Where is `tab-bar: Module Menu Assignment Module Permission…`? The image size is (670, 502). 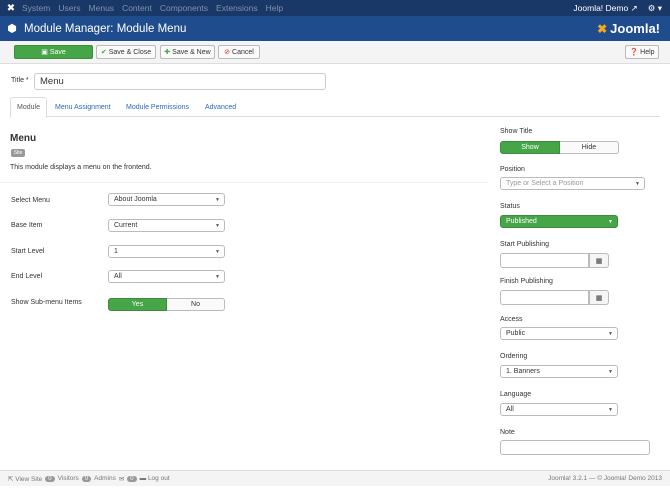
tab-bar: Module Menu Assignment Module Permission… is located at coordinates (335, 107).